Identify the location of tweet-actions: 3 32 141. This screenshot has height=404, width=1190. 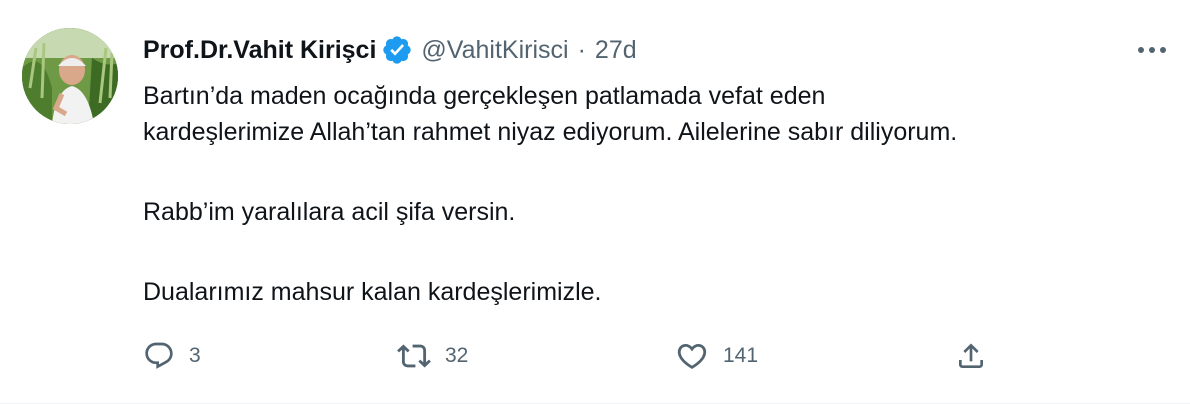
(573, 356).